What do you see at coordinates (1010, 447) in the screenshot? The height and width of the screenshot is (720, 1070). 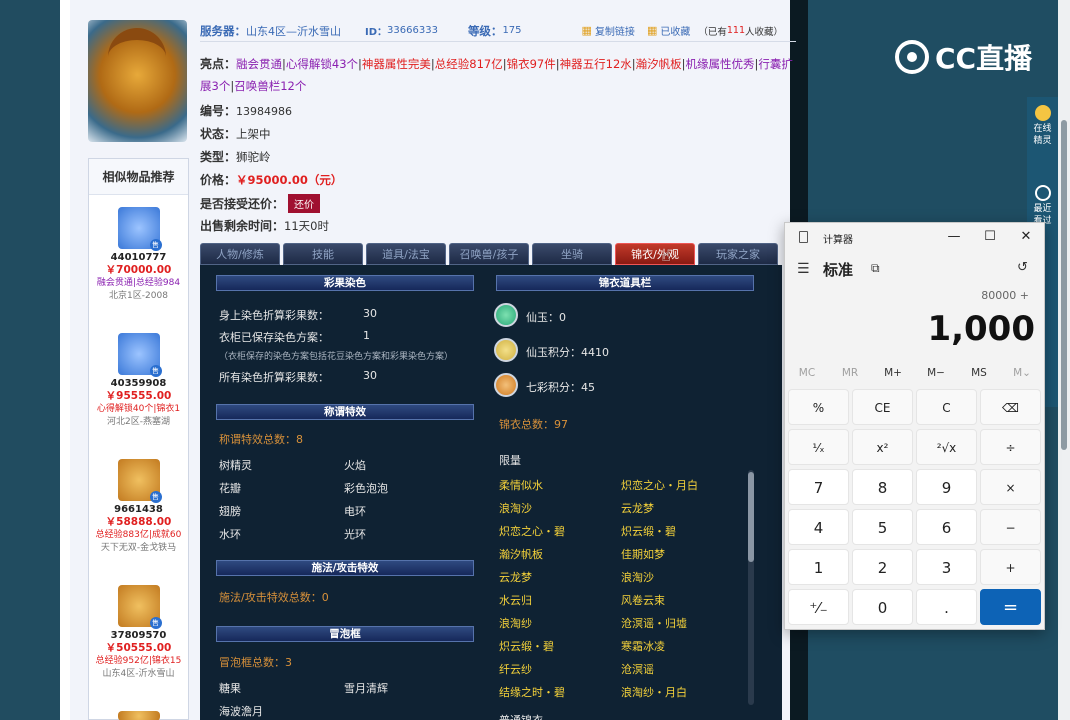 I see `divide-button: ÷` at bounding box center [1010, 447].